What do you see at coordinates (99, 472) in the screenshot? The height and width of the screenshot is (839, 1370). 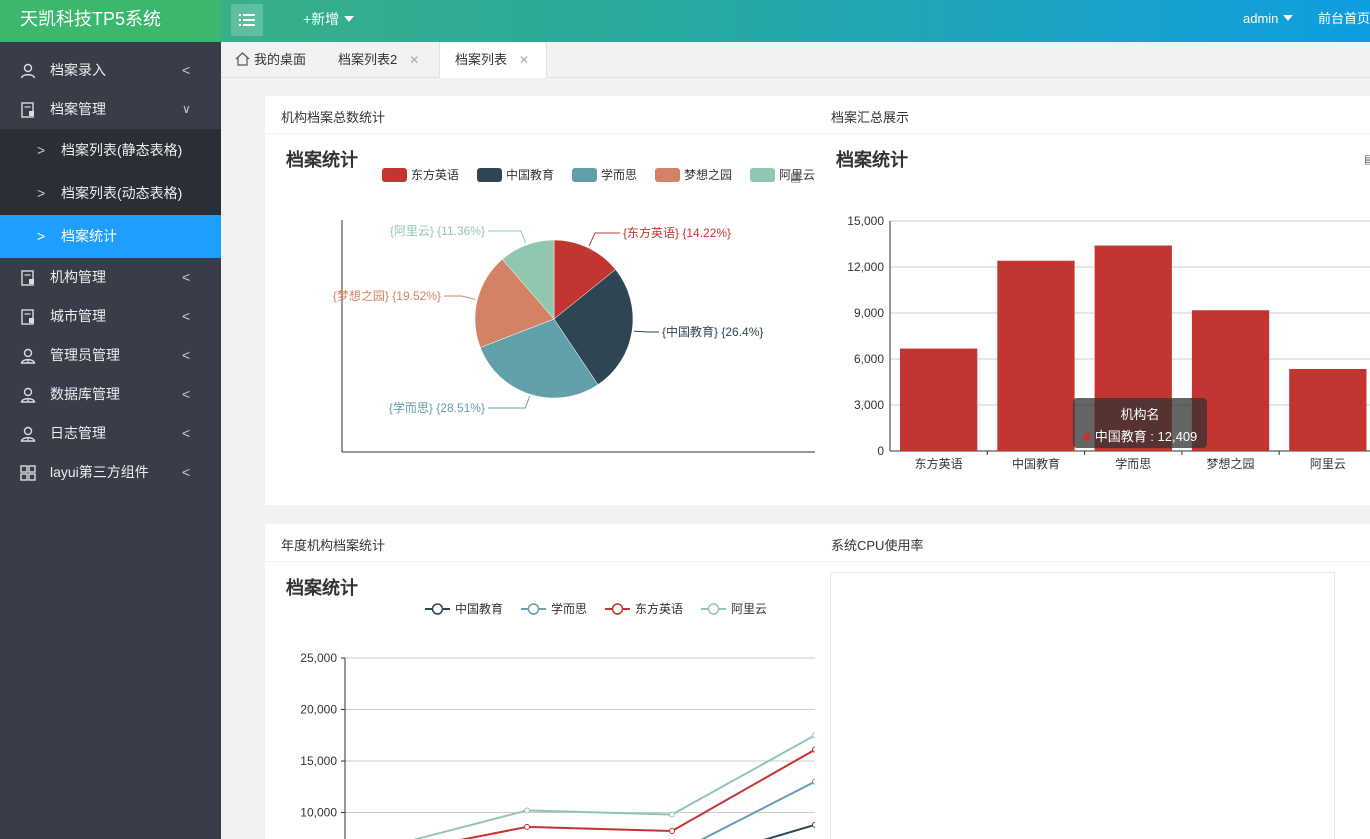 I see `sidebar-item-label: layui第三方组件` at bounding box center [99, 472].